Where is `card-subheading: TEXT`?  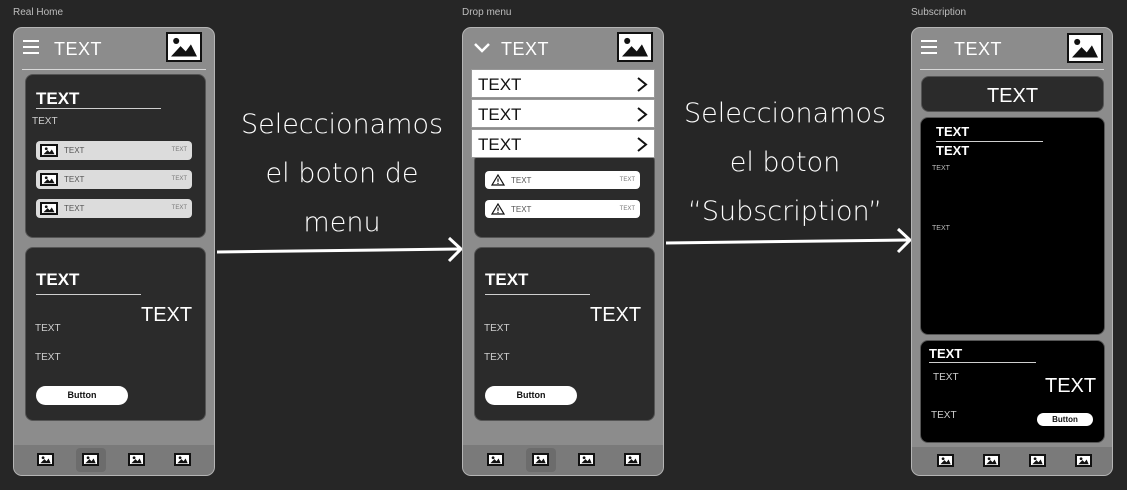
card-subheading: TEXT is located at coordinates (953, 150).